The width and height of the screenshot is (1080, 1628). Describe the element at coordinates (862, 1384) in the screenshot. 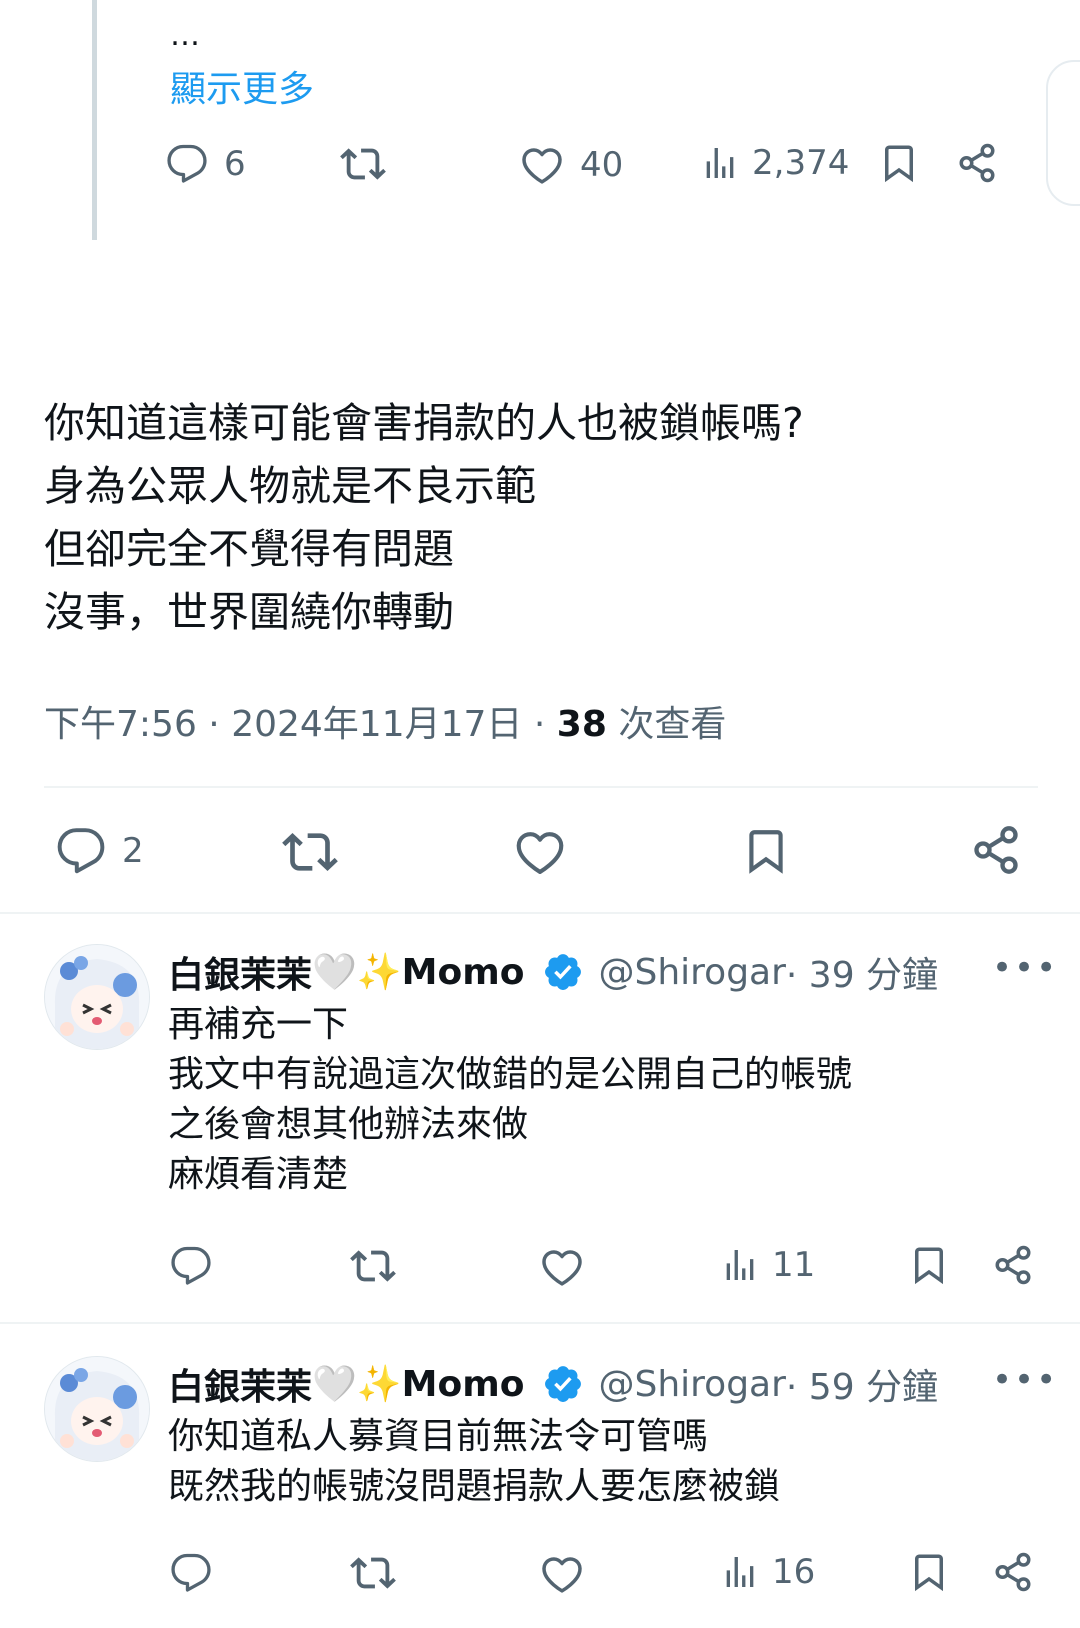

I see `reply-time: · 59 分鐘` at that location.